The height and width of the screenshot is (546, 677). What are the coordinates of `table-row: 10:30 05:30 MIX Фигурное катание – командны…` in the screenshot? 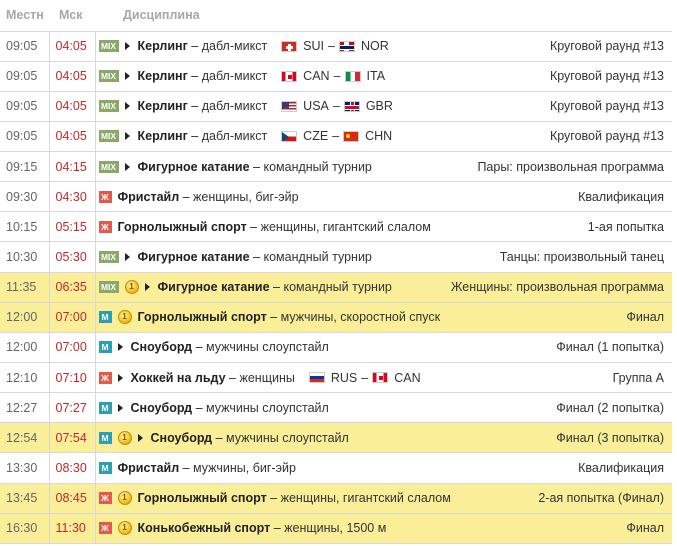 It's located at (336, 257).